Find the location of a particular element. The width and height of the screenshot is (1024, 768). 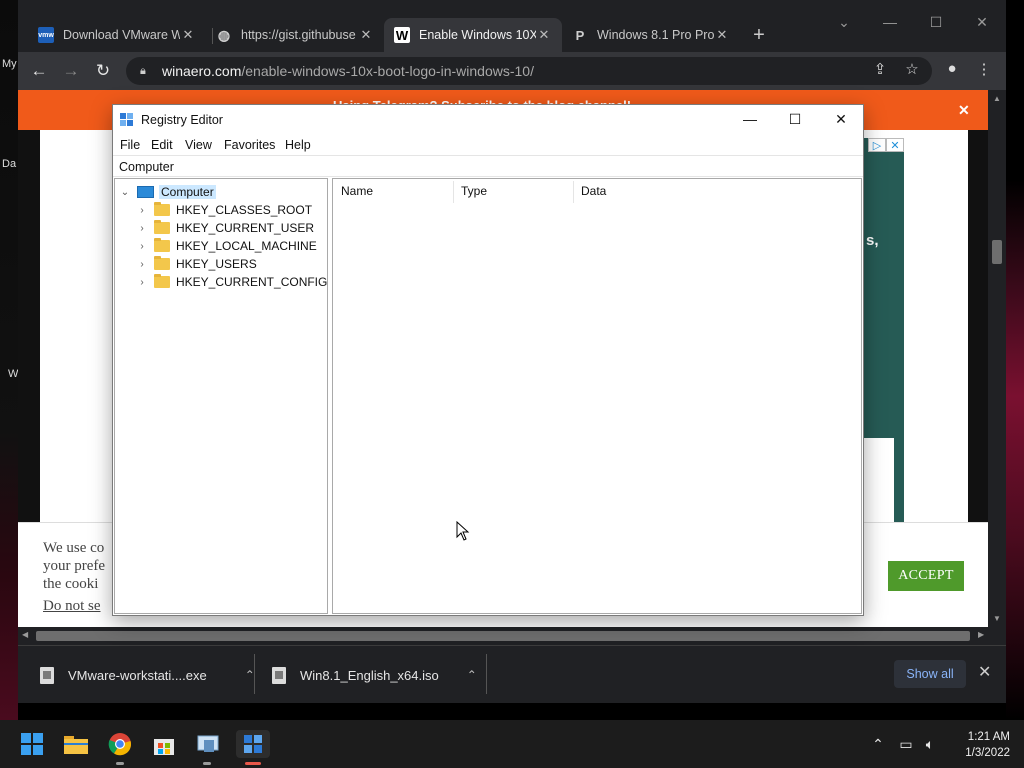

url-host: winaero.com is located at coordinates (202, 71).